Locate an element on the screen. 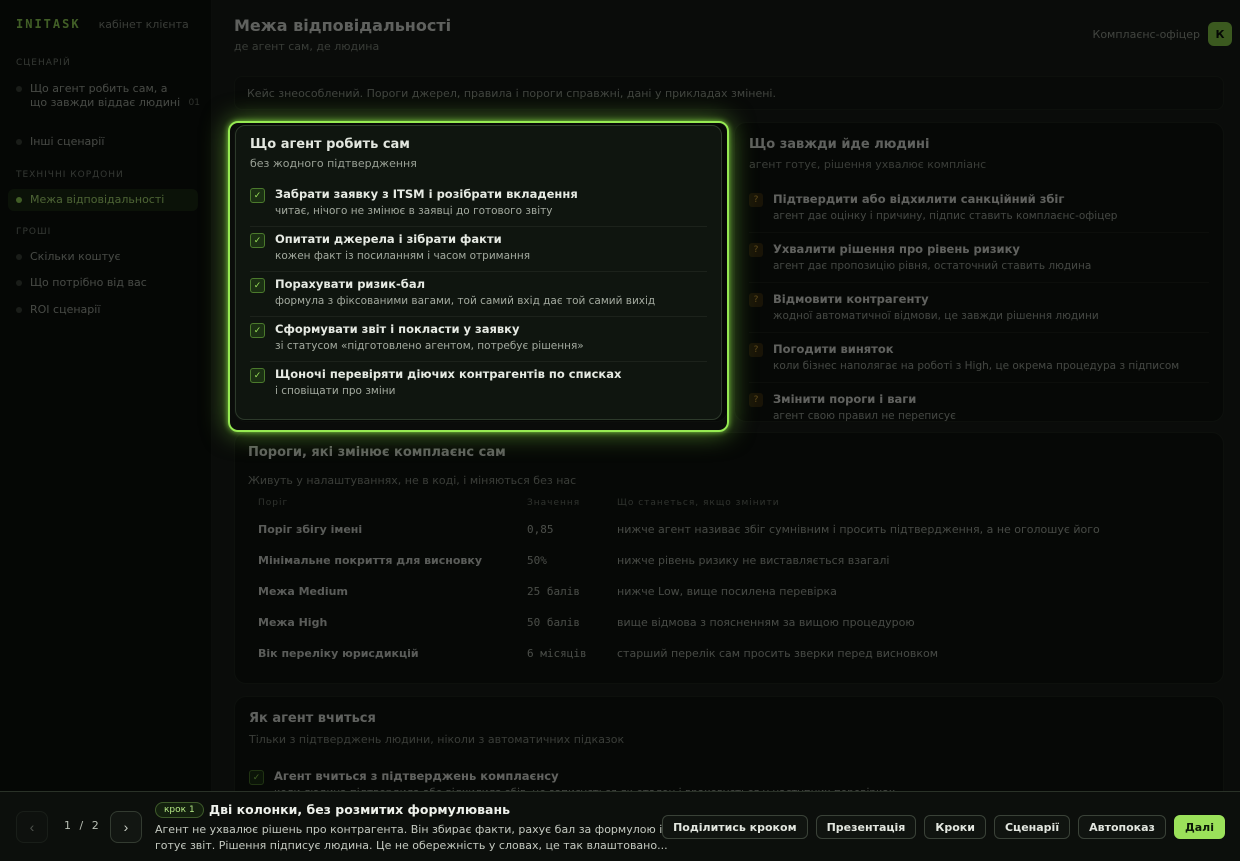 This screenshot has width=1240, height=861. threshold-value: 0,85 is located at coordinates (562, 529).